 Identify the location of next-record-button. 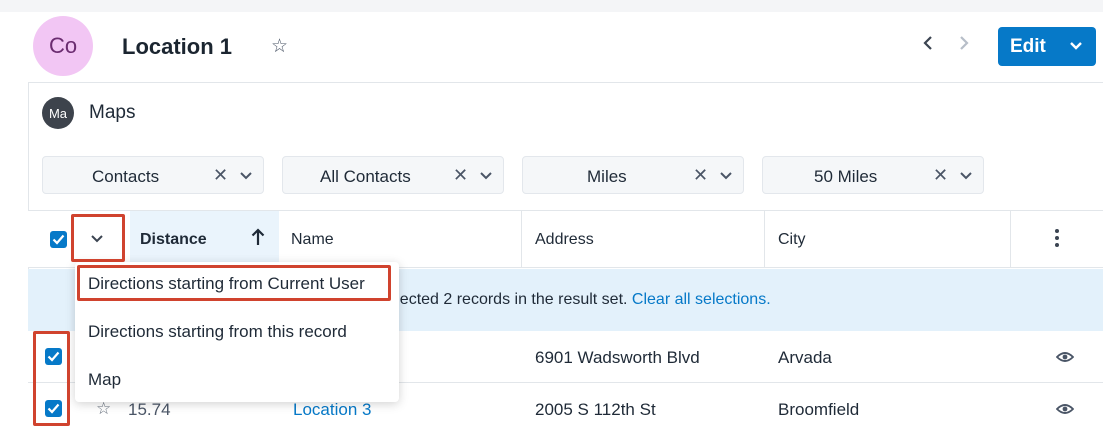
(964, 45).